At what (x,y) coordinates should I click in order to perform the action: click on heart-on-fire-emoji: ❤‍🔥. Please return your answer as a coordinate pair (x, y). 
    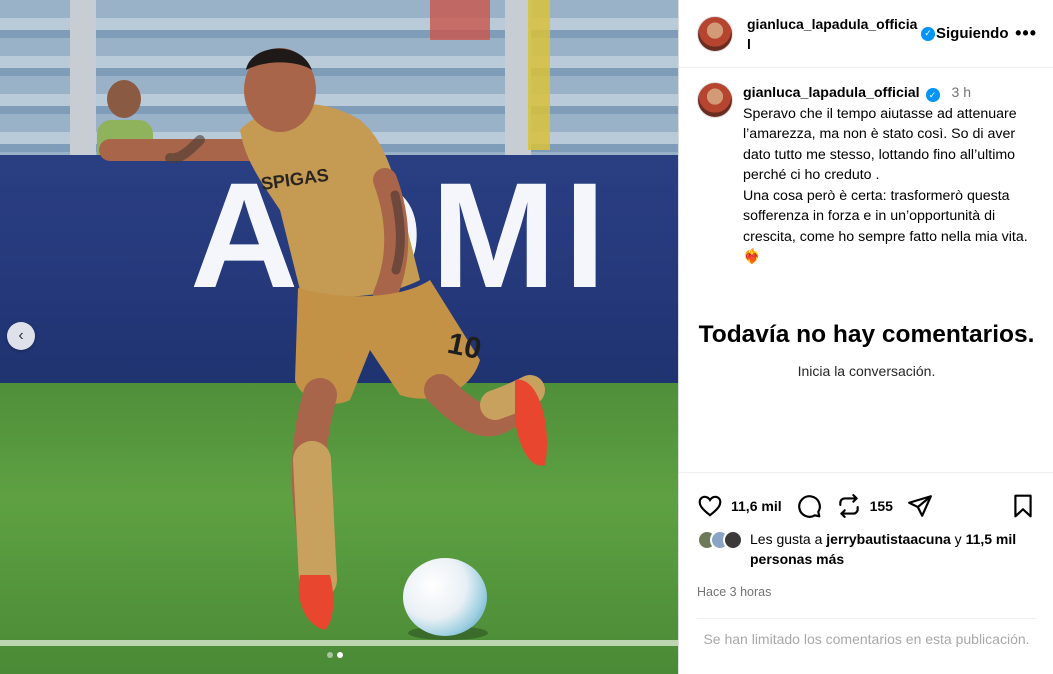
    Looking at the image, I should click on (752, 257).